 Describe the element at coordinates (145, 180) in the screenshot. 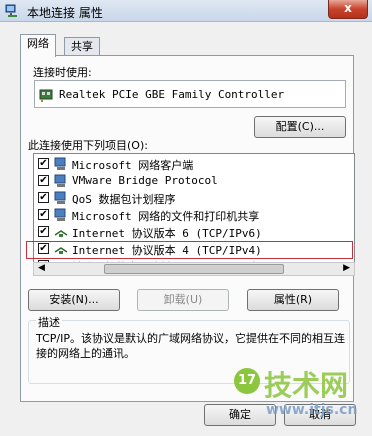

I see `item-label: VMware Bridge Protocol` at that location.